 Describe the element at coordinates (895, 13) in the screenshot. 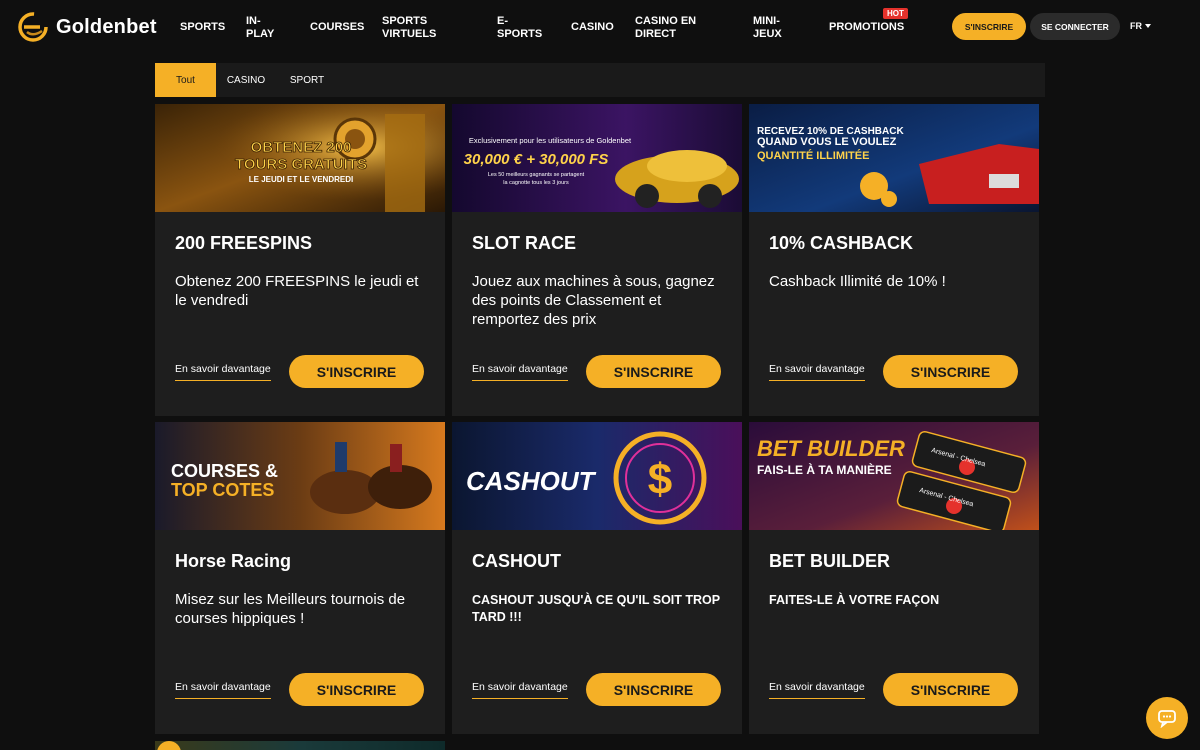

I see `hot-badge: HOT` at that location.